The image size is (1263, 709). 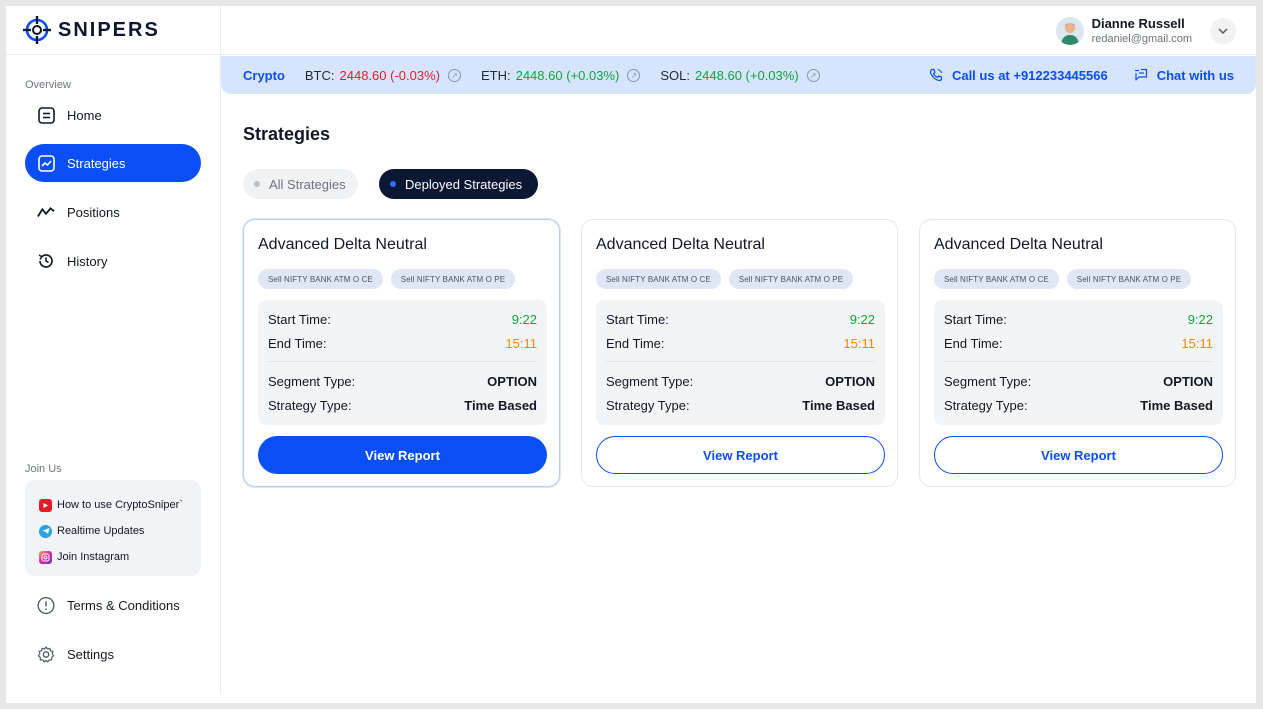 What do you see at coordinates (93, 212) in the screenshot?
I see `sidebar-item-label: Positions` at bounding box center [93, 212].